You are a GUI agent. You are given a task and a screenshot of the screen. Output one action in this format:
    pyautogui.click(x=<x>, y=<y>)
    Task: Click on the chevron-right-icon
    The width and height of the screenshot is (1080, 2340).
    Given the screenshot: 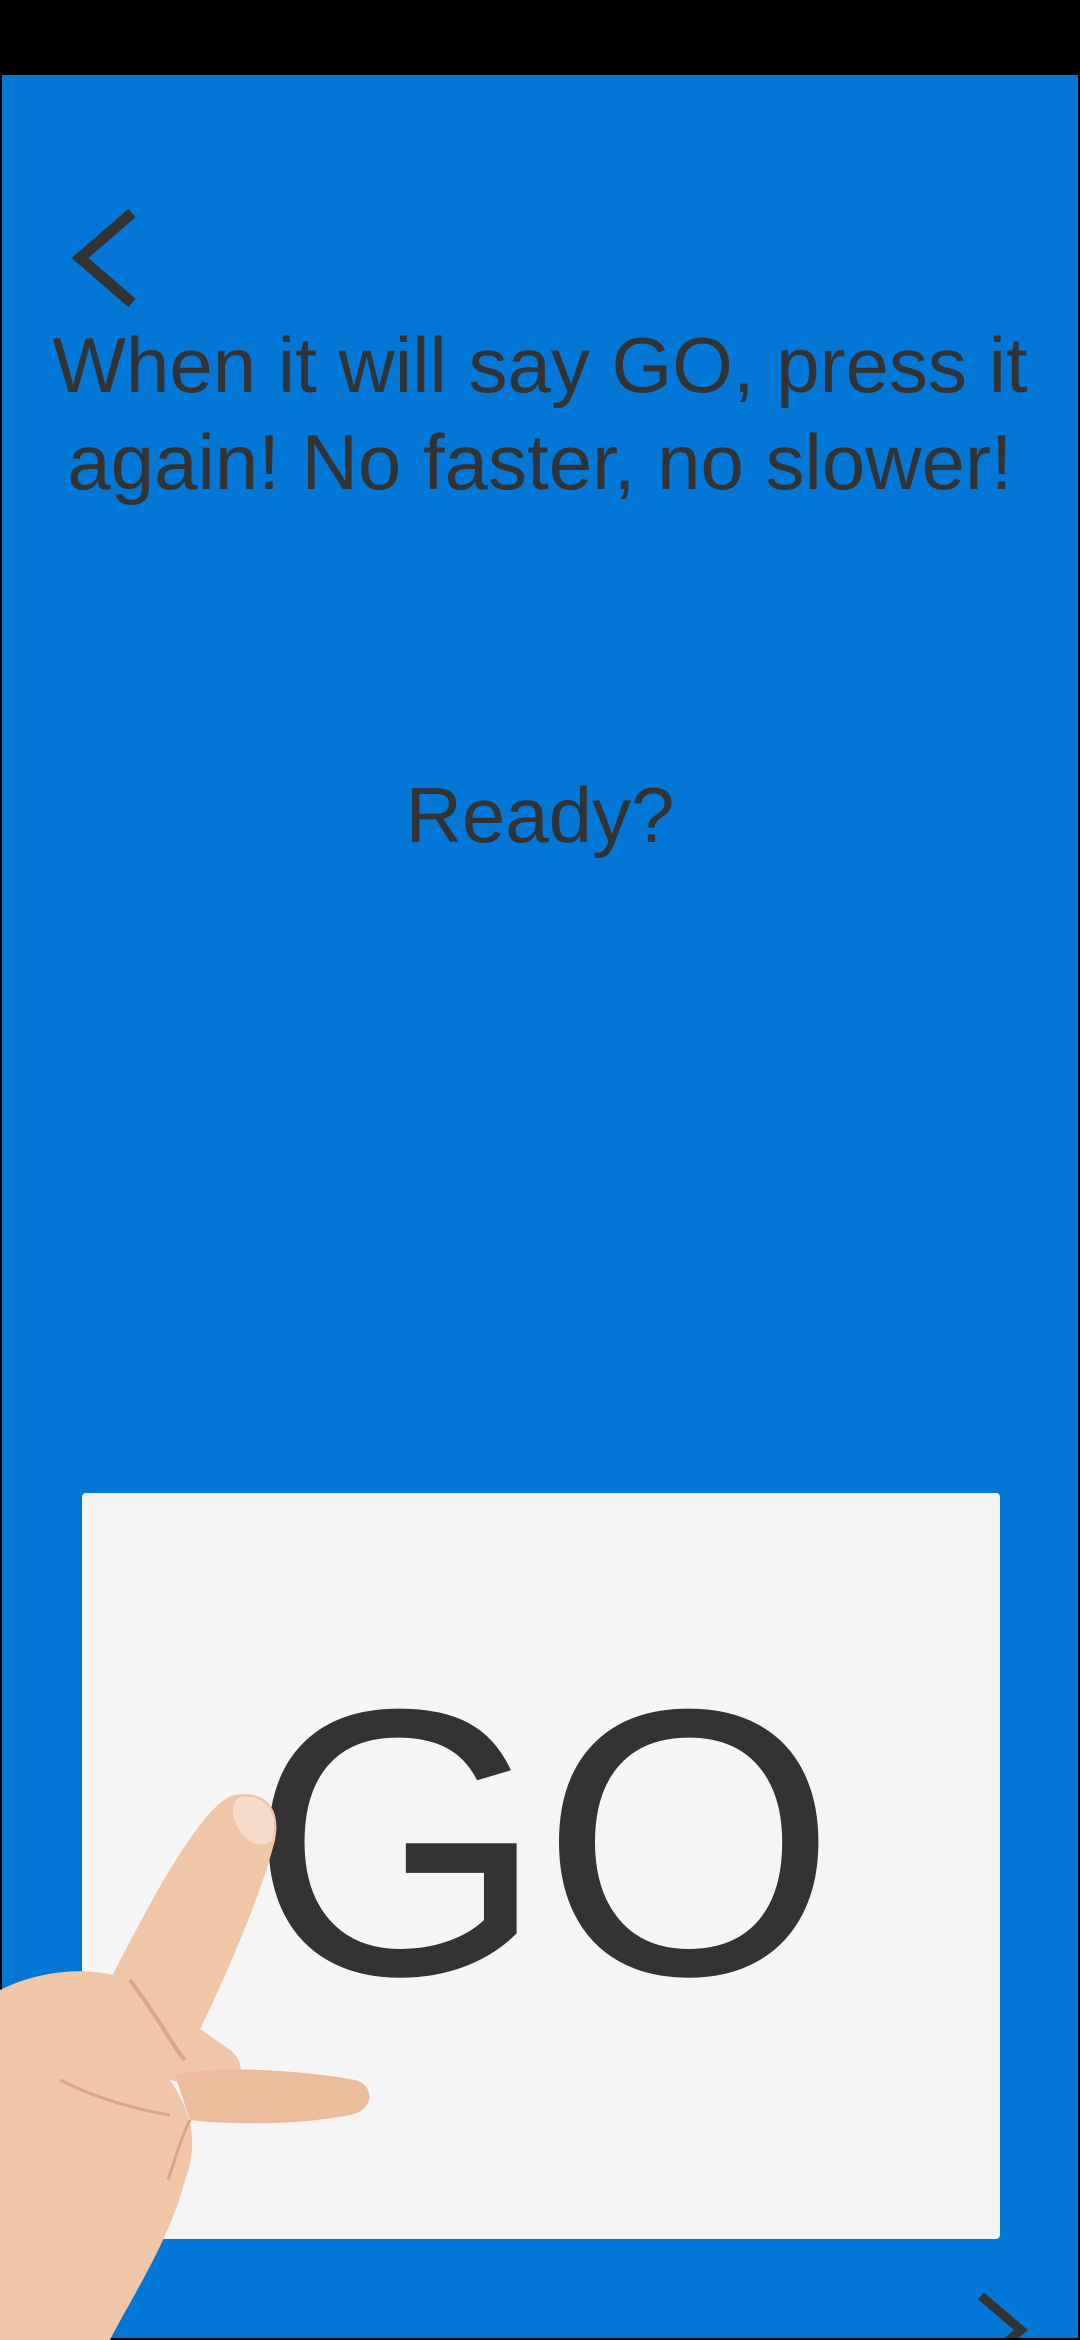 What is the action you would take?
    pyautogui.click(x=1003, y=2315)
    